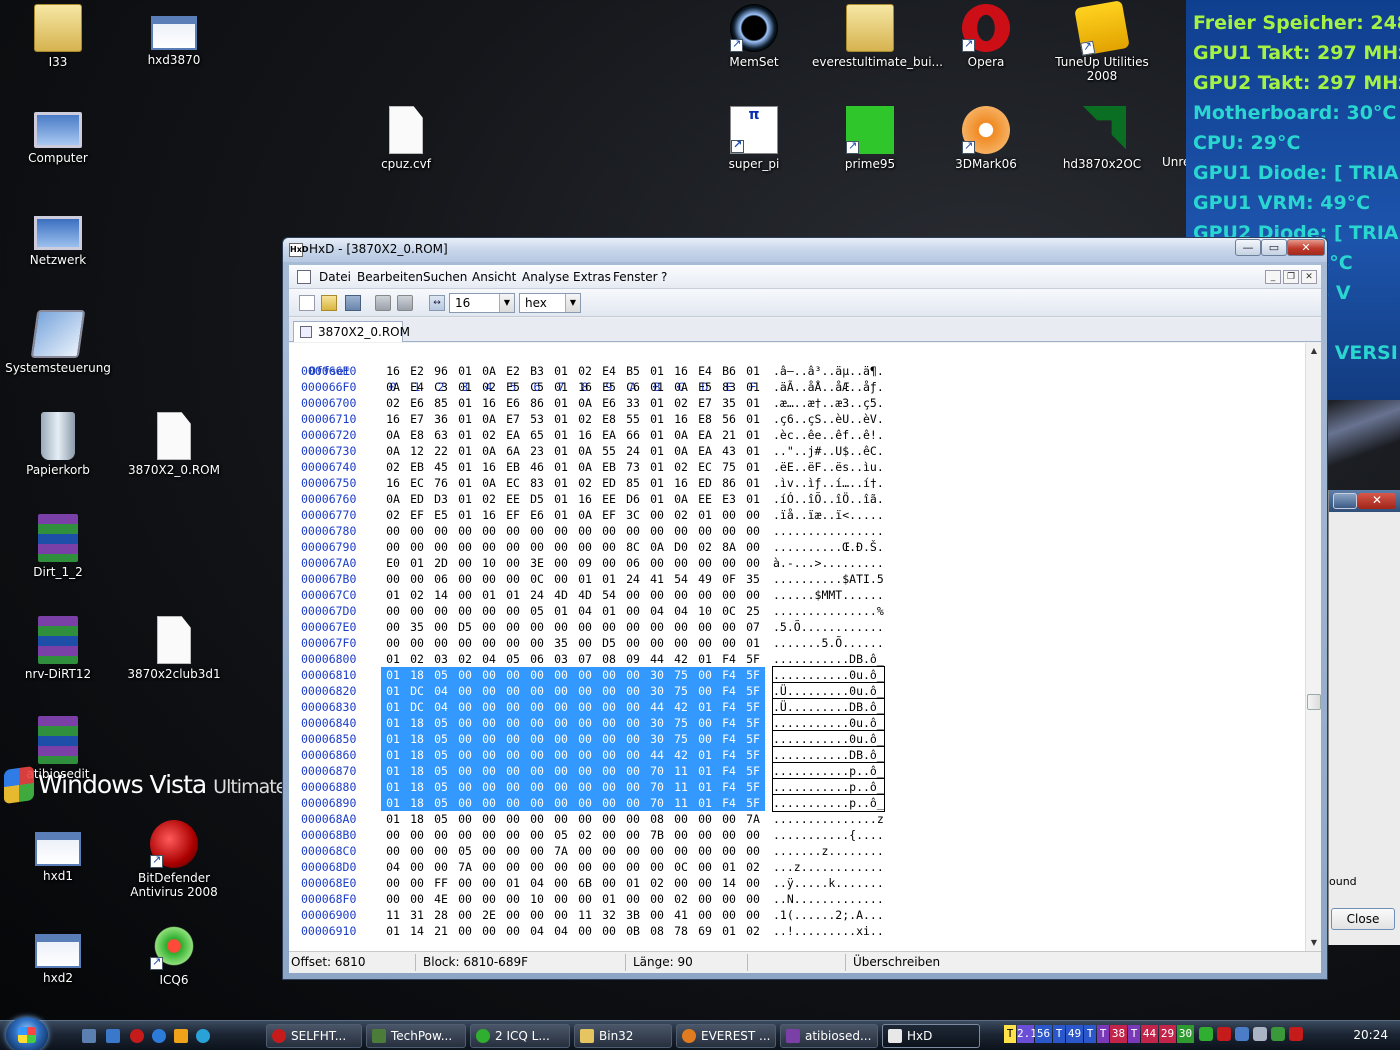 The image size is (1400, 1050). I want to click on hex-byte: 85, so click(441, 403).